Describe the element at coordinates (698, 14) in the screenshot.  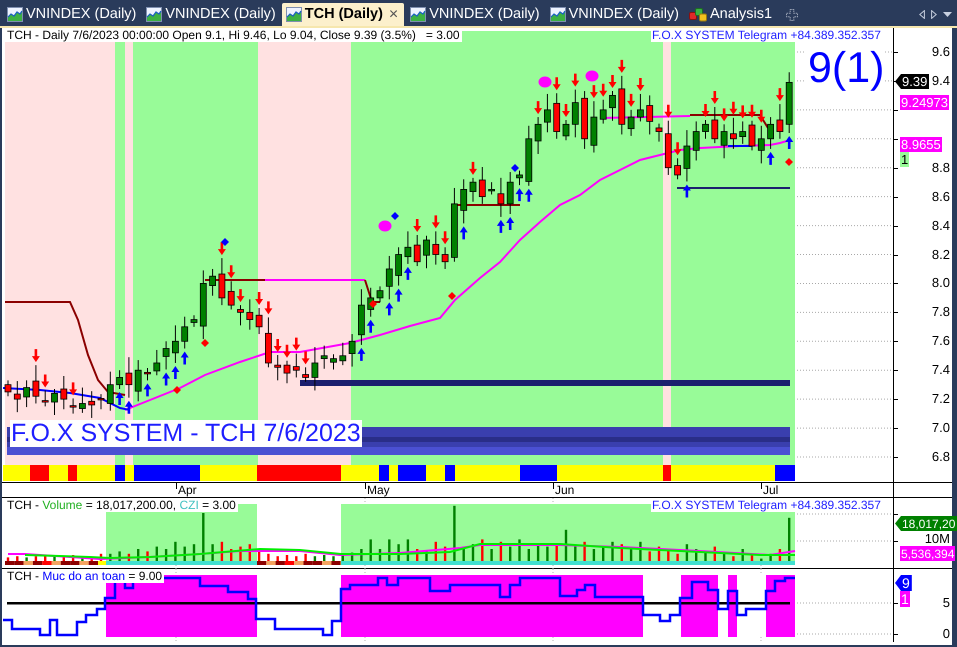
I see `cubes-icon` at that location.